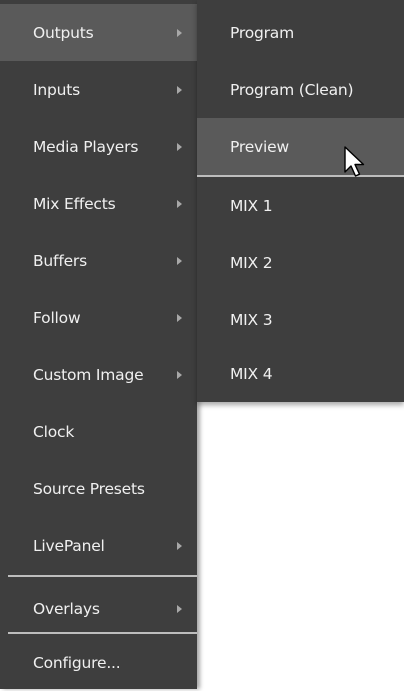 This screenshot has width=404, height=691. I want to click on mouse-pointer-icon, so click(354, 161).